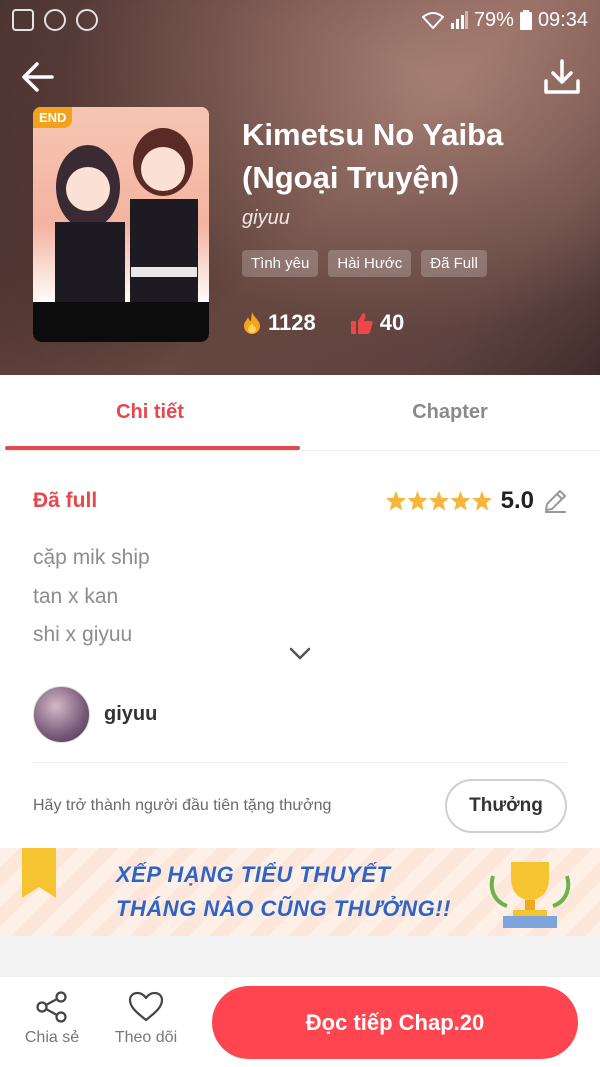 Image resolution: width=600 pixels, height=1067 pixels. I want to click on story-title: Kimetsu No Yaiba (Ngoại Truyện), so click(373, 156).